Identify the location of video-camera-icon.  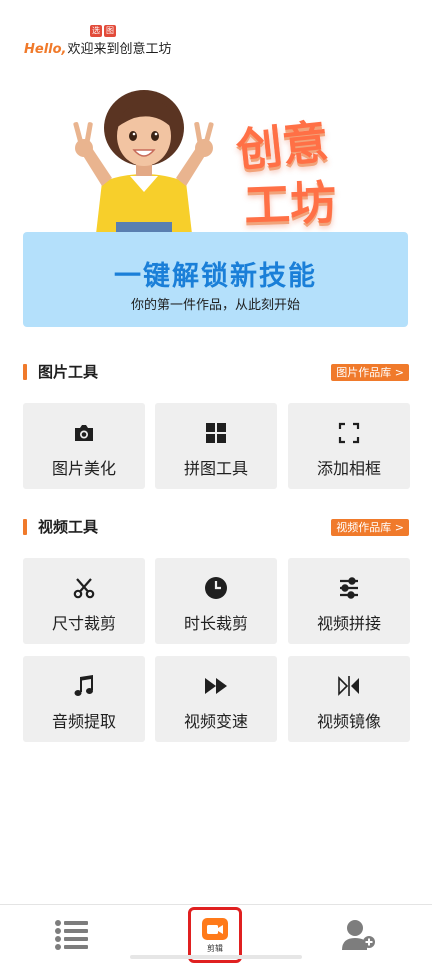
(215, 929).